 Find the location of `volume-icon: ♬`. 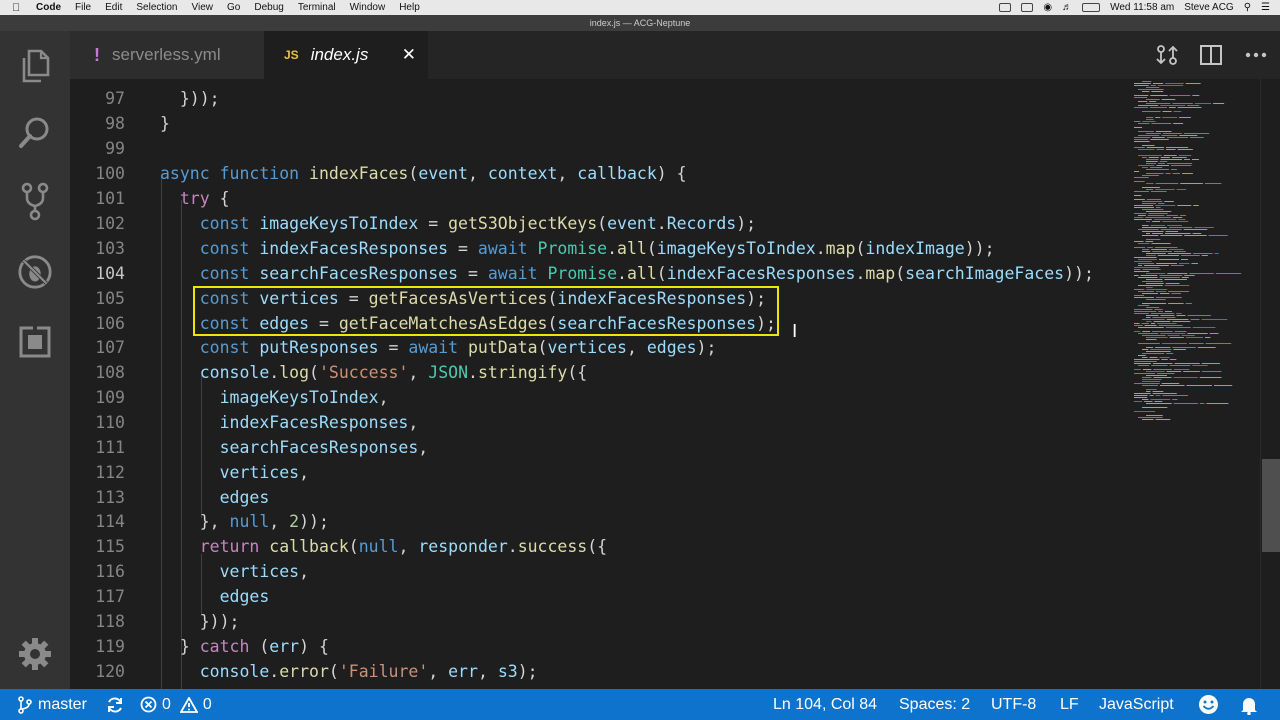

volume-icon: ♬ is located at coordinates (1067, 7).